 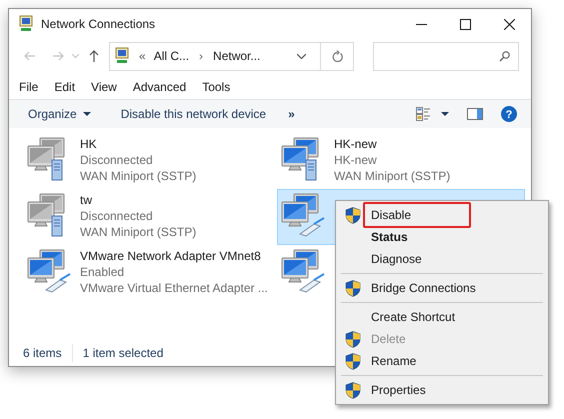 I want to click on organize-button: Organize, so click(x=59, y=114).